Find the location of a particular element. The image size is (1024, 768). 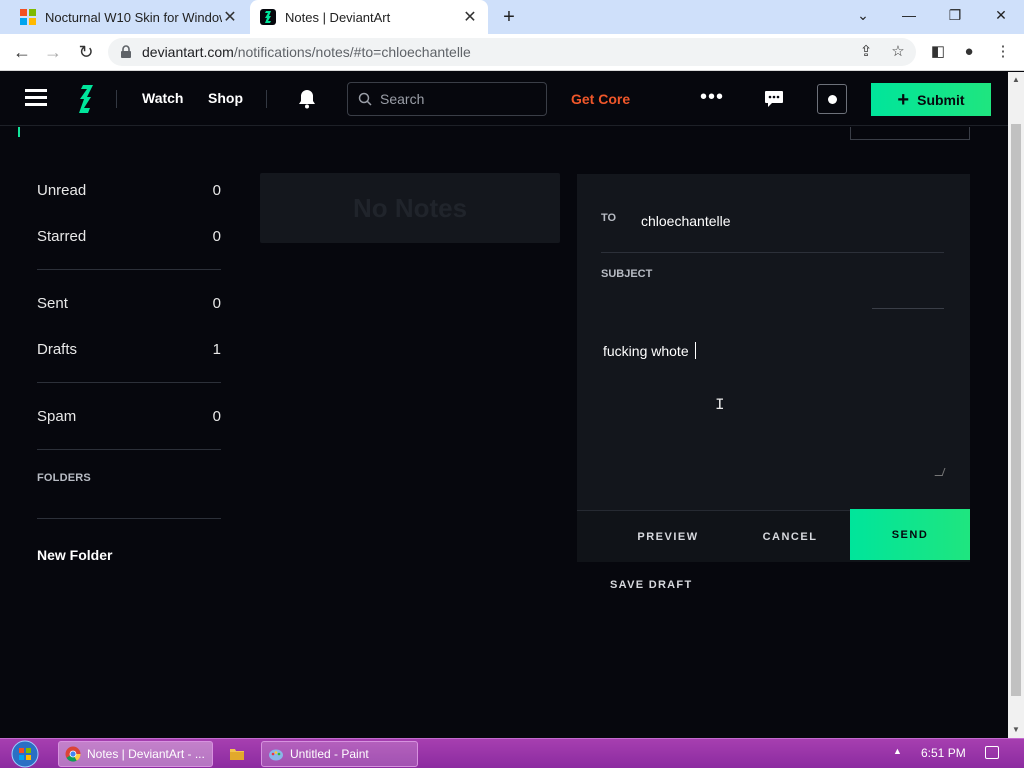

text-cursor-icon: I is located at coordinates (720, 405).